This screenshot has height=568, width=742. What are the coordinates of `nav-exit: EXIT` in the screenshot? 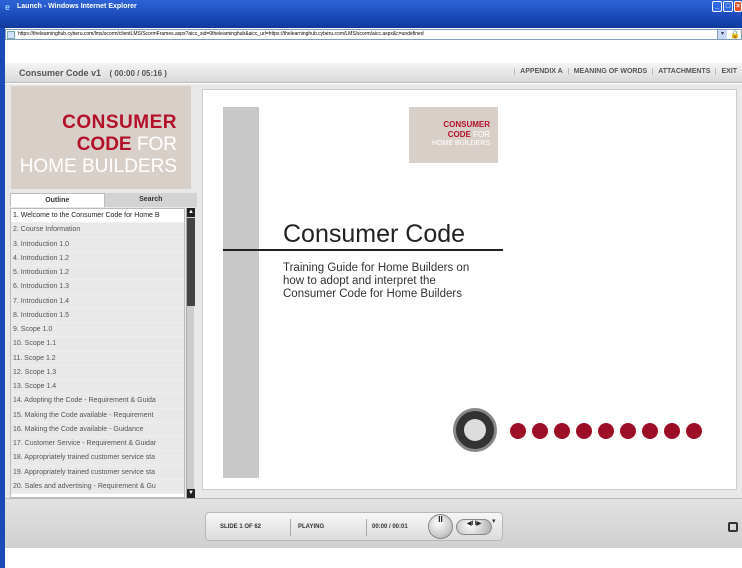 It's located at (728, 71).